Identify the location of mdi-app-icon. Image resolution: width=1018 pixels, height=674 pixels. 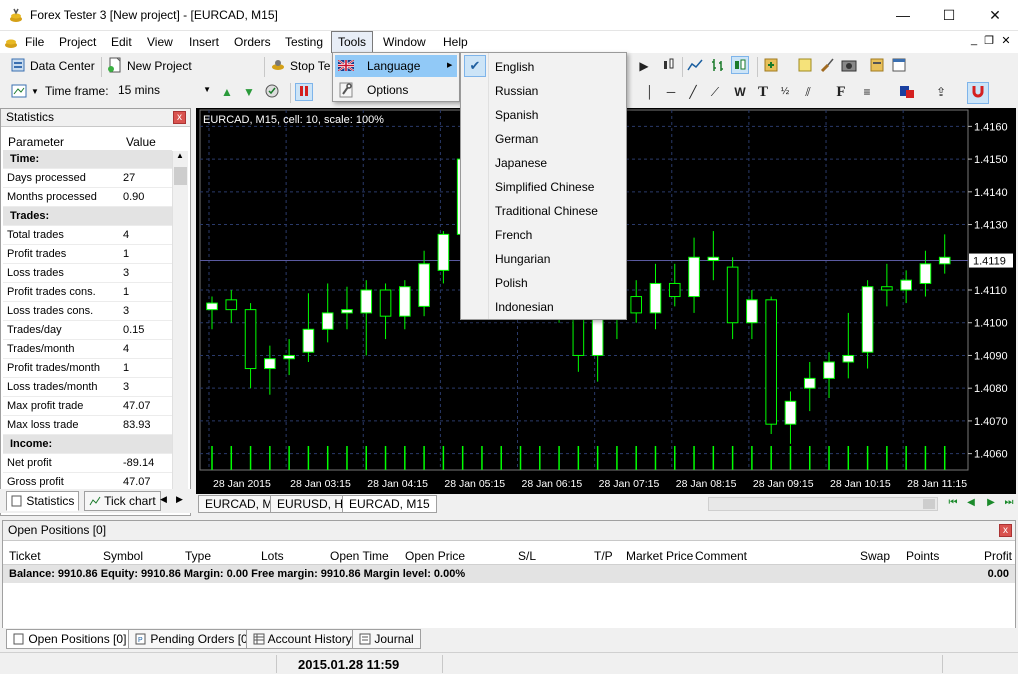
(11, 42).